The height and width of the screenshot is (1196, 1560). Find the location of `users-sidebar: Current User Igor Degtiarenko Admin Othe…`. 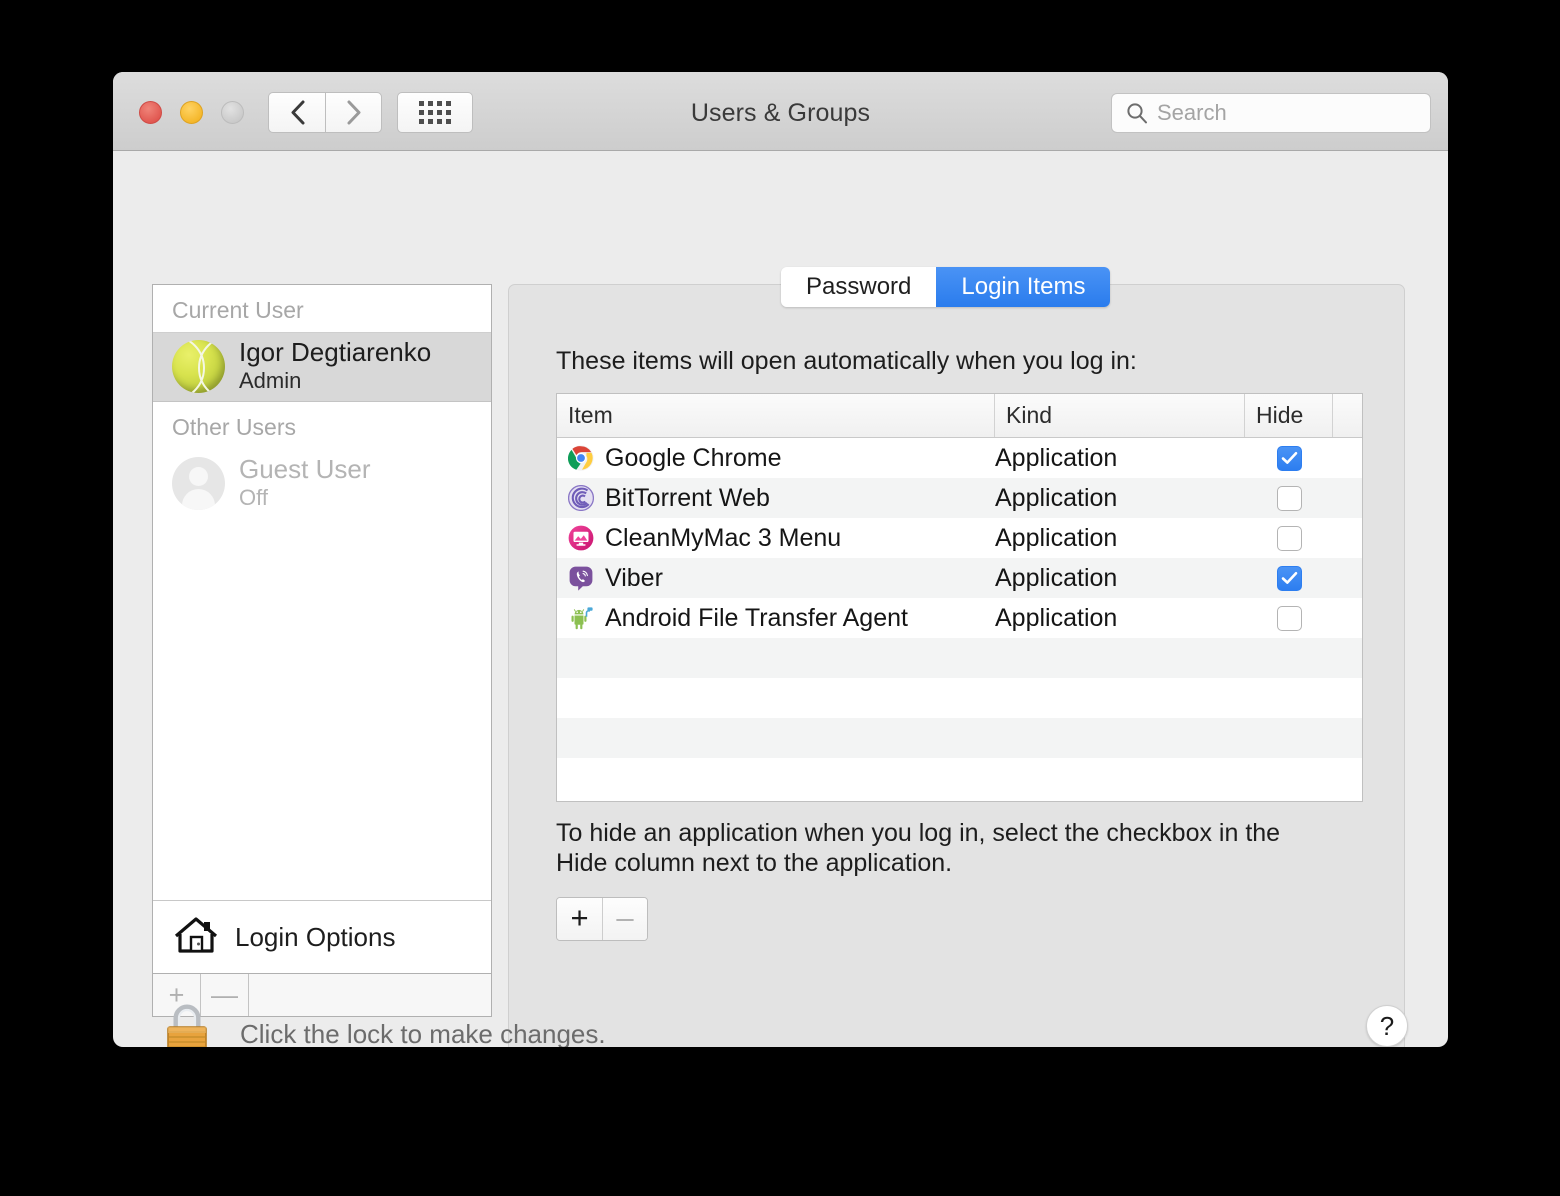

users-sidebar: Current User Igor Degtiarenko Admin Othe… is located at coordinates (322, 629).